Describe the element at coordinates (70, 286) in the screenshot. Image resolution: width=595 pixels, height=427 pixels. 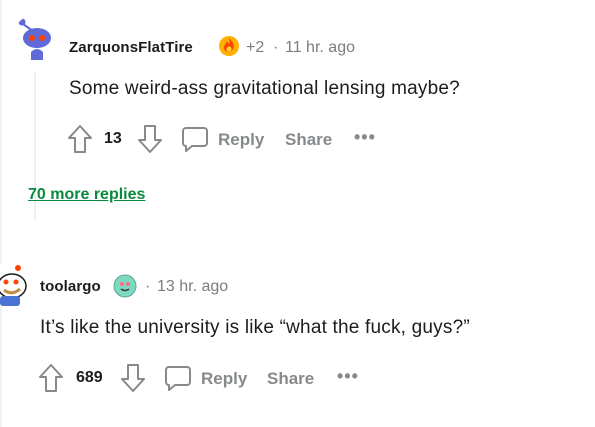
I see `username: toolargo` at that location.